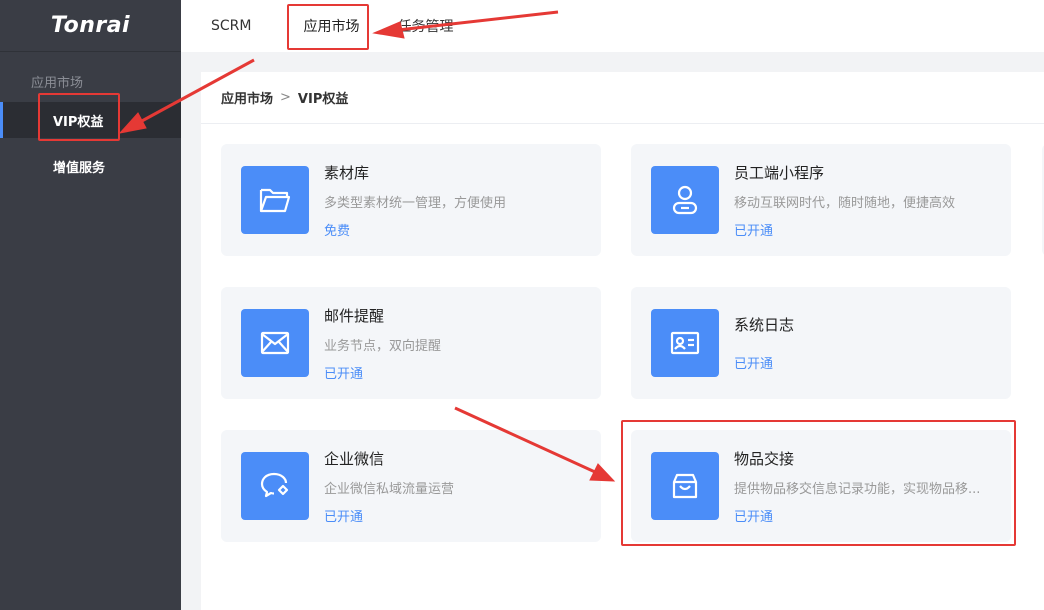  Describe the element at coordinates (764, 325) in the screenshot. I see `card-title: 系统日志` at that location.